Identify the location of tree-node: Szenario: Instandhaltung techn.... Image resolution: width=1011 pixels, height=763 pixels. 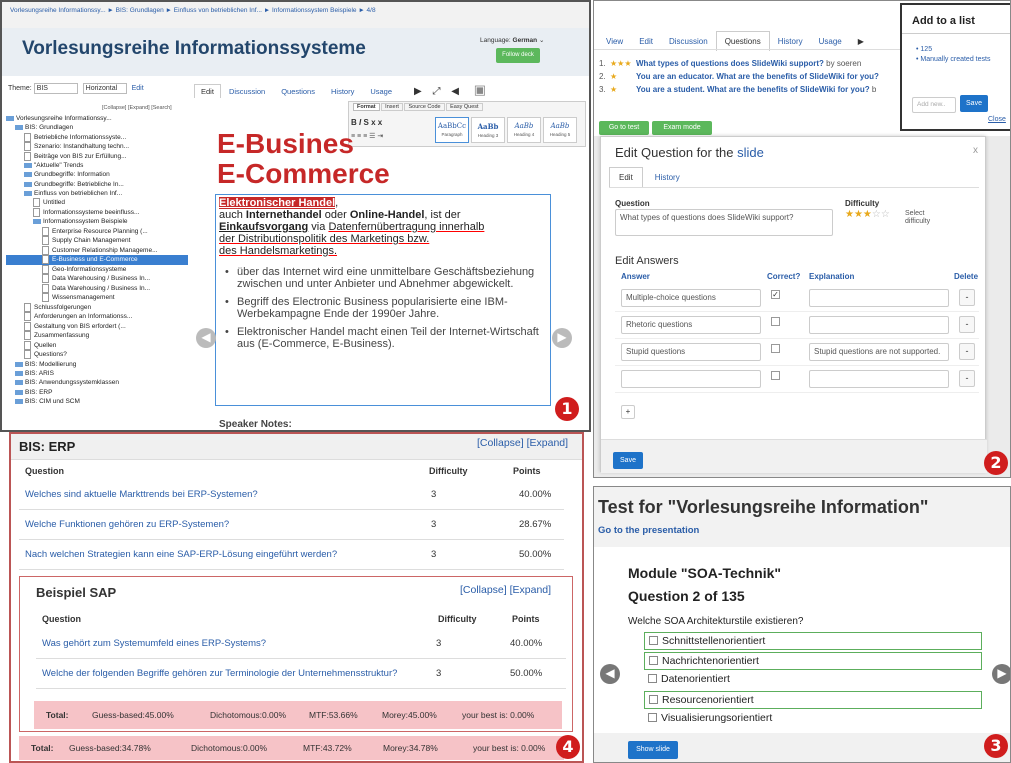
(97, 147).